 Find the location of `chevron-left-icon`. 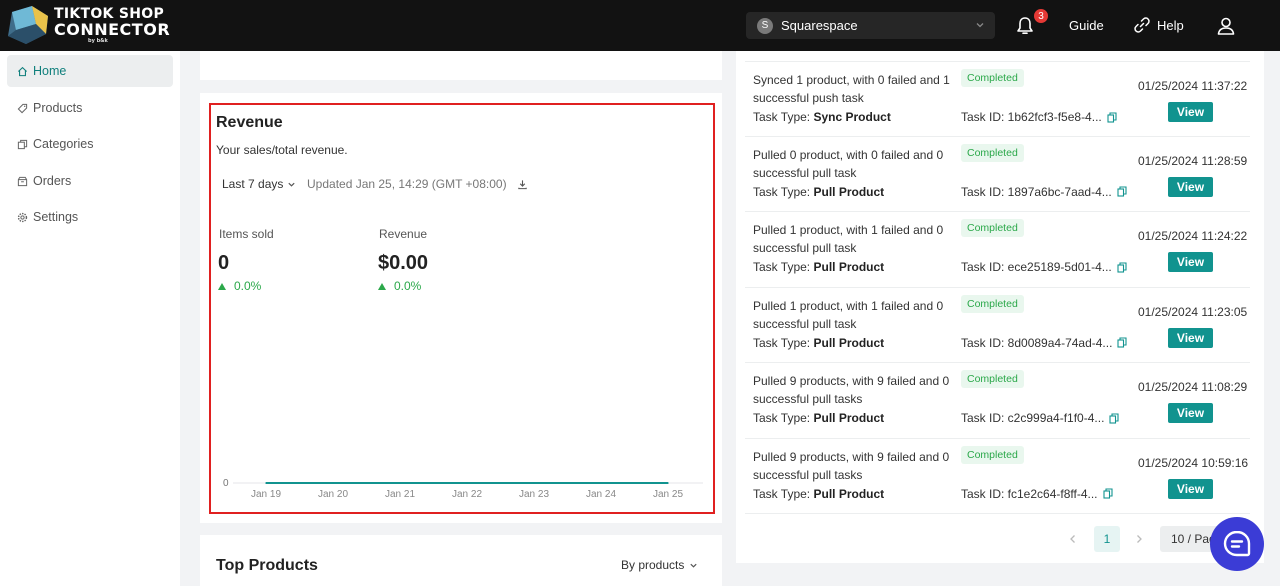

chevron-left-icon is located at coordinates (1073, 539).